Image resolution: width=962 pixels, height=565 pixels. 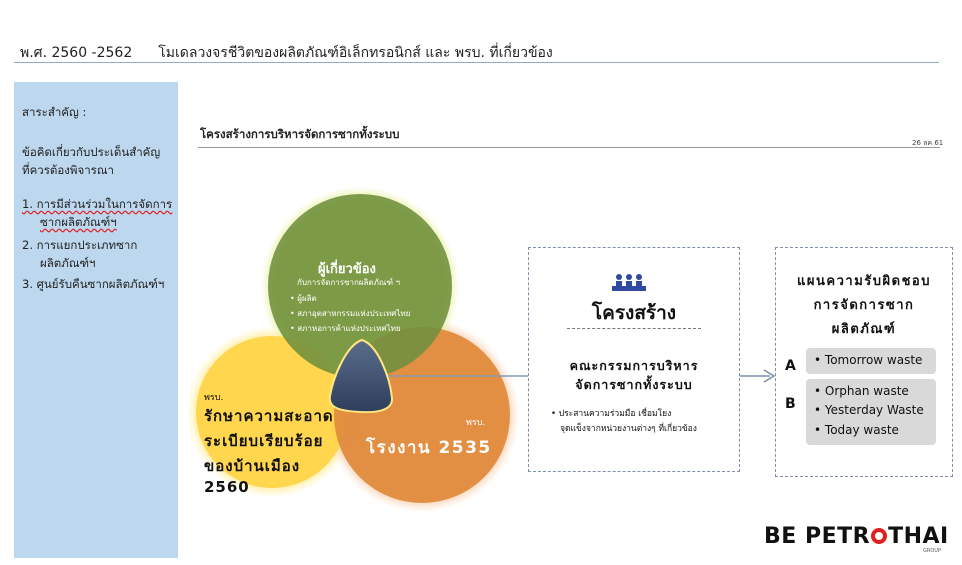 I want to click on yellow-line-2: ระเบียบเรียบร้อย, so click(x=264, y=441).